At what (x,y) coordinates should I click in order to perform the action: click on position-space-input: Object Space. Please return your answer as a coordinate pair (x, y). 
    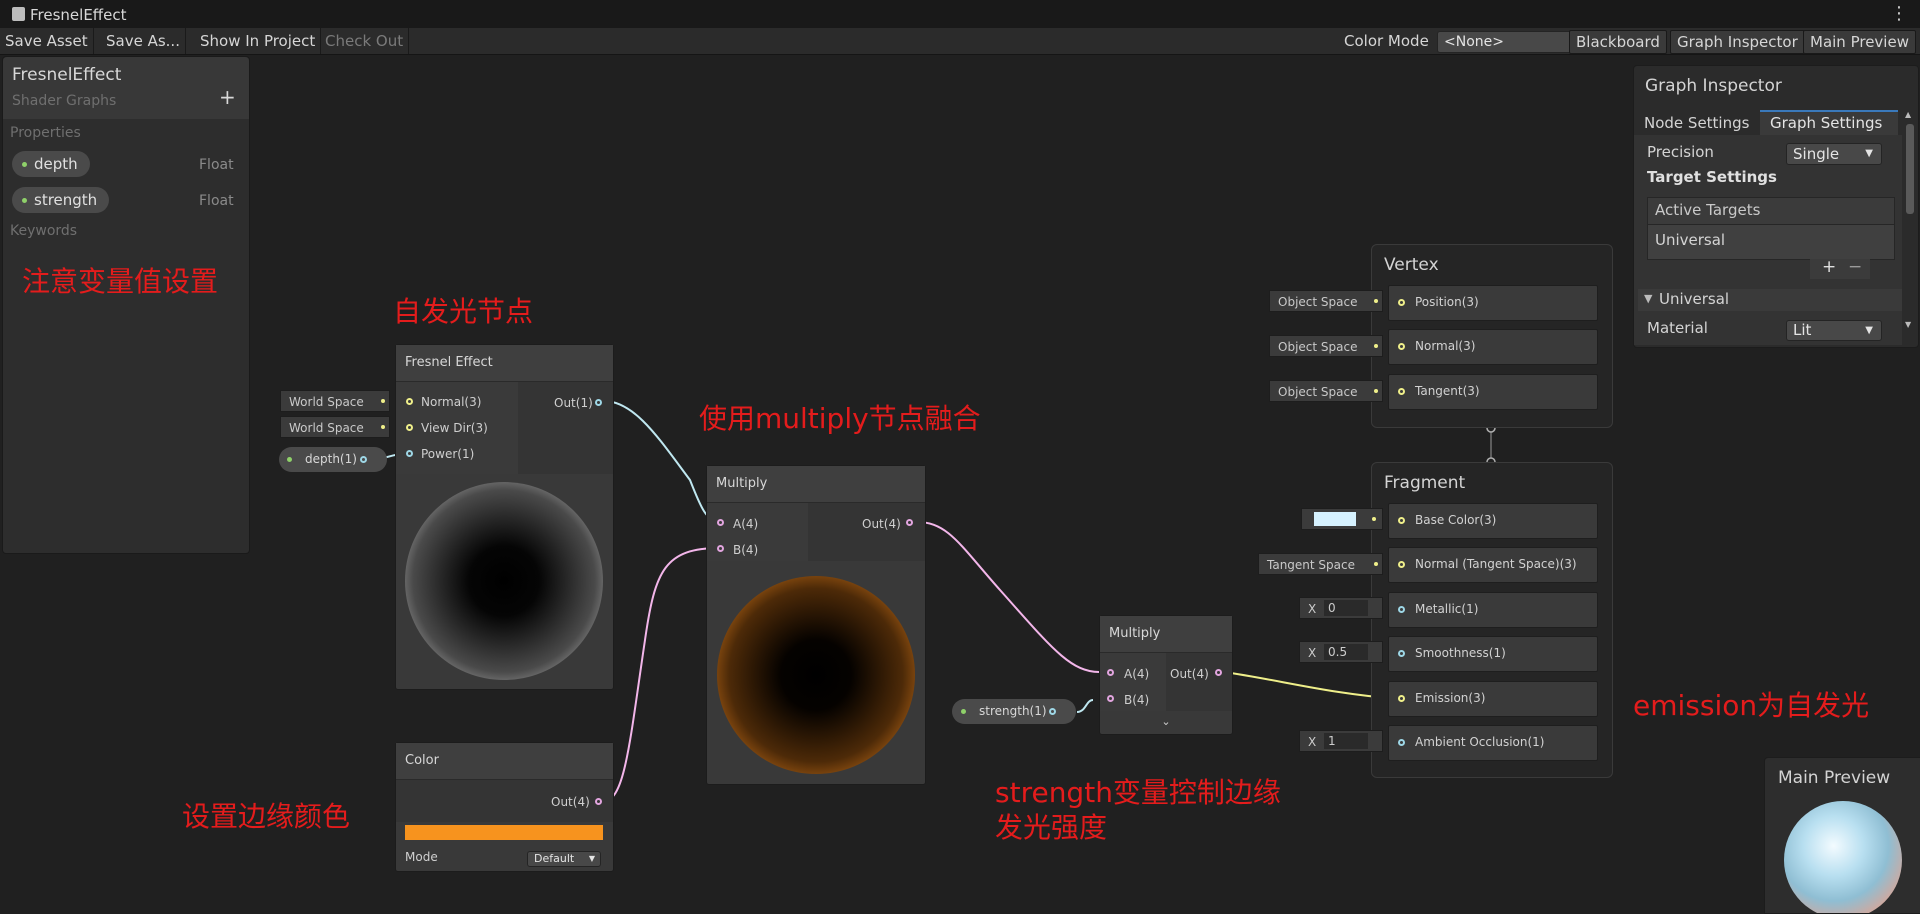
    Looking at the image, I should click on (1326, 301).